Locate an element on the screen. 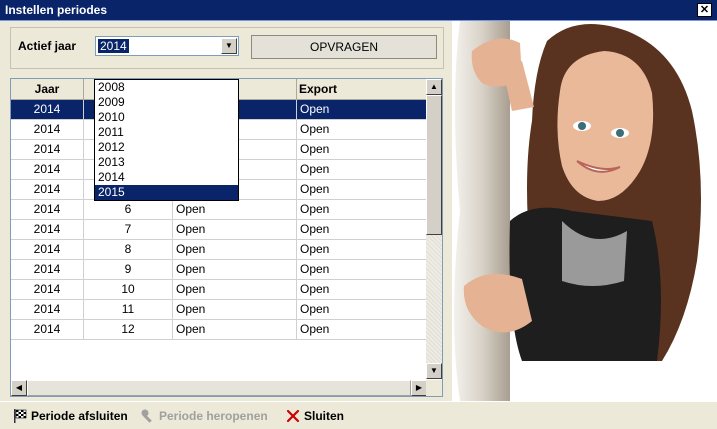 This screenshot has width=717, height=429. chevron-down-icon: ▼ is located at coordinates (229, 45).